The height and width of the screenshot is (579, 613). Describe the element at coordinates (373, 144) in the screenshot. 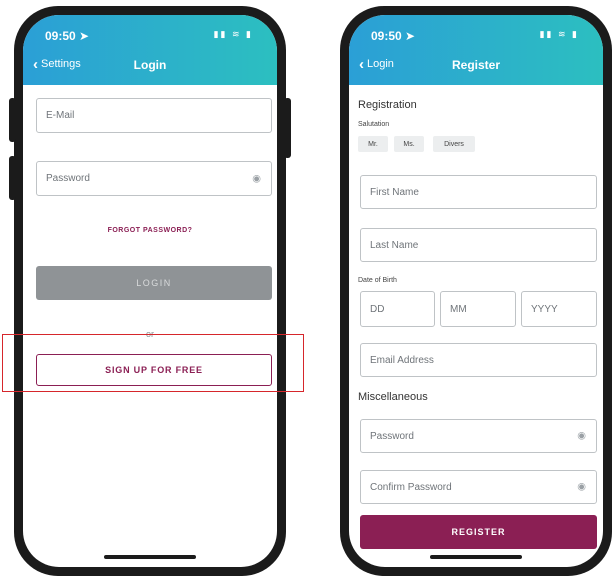

I see `salutation-mr: Mr.` at that location.